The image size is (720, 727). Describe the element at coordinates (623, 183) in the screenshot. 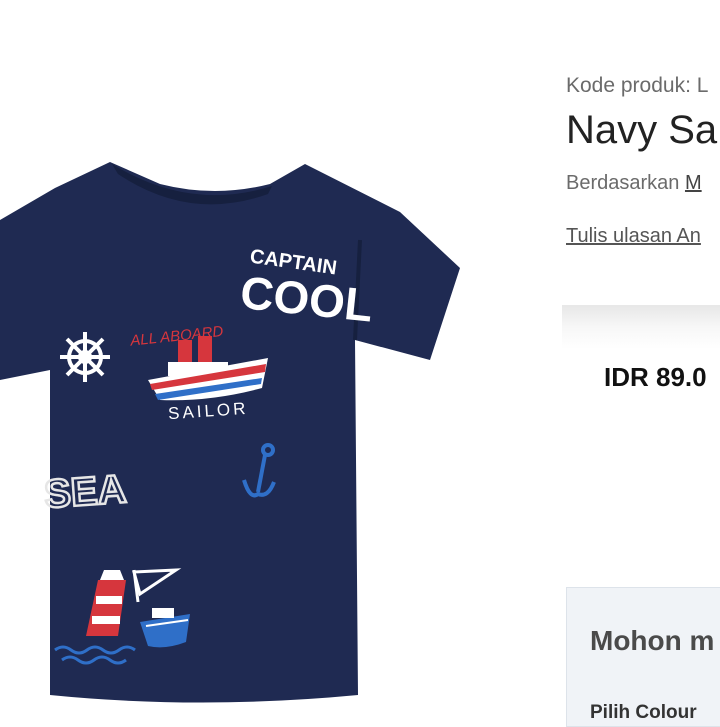

I see `rating-prefix: Berdasarkan` at that location.